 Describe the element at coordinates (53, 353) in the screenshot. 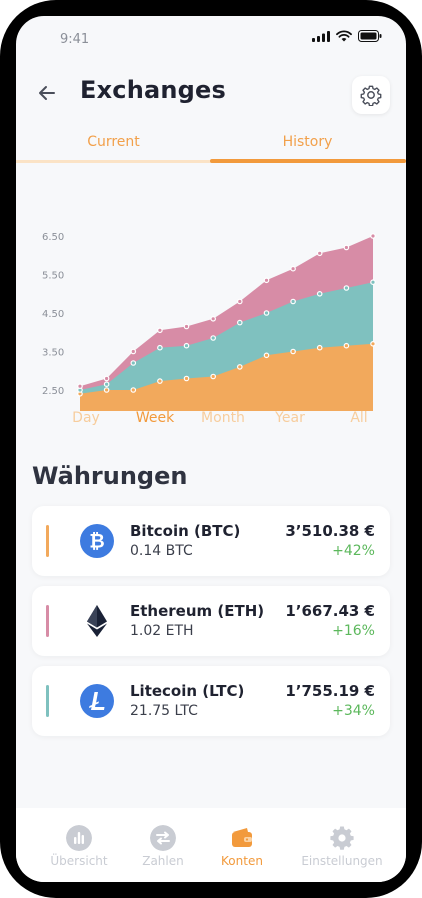

I see `y-tick-label: 3.50` at that location.